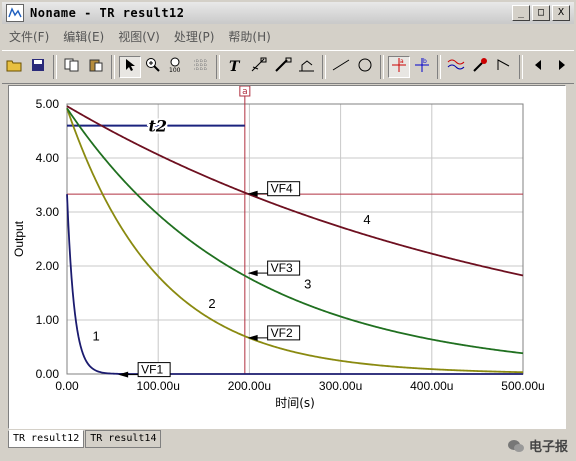  What do you see at coordinates (515, 445) in the screenshot?
I see `wechat-icon` at bounding box center [515, 445].